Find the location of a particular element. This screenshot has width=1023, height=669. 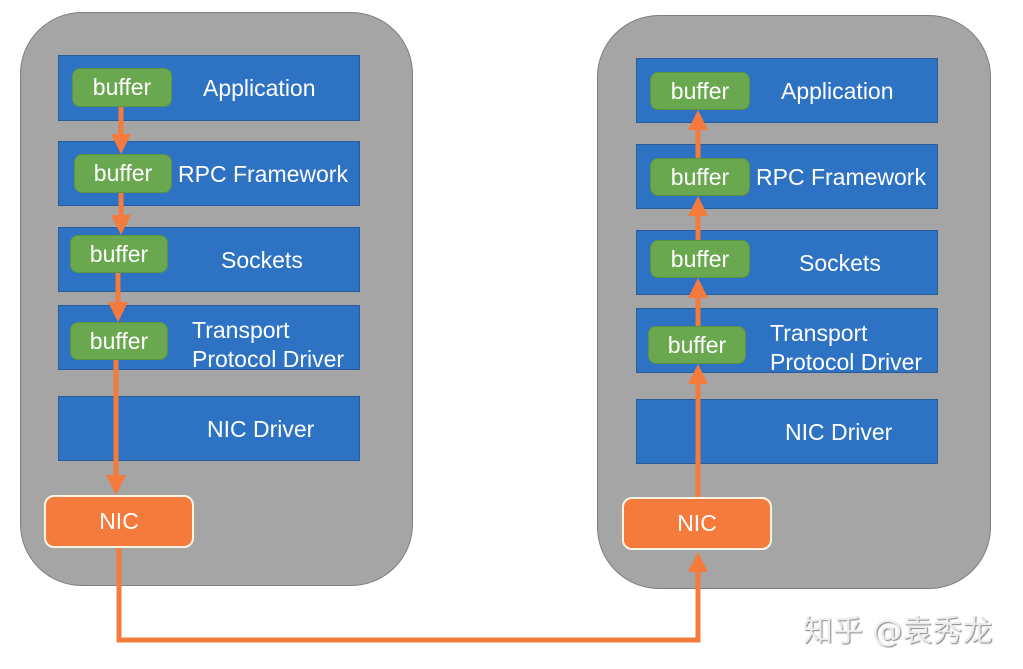

watermark: 知乎 @袁秀龙 is located at coordinates (898, 631).